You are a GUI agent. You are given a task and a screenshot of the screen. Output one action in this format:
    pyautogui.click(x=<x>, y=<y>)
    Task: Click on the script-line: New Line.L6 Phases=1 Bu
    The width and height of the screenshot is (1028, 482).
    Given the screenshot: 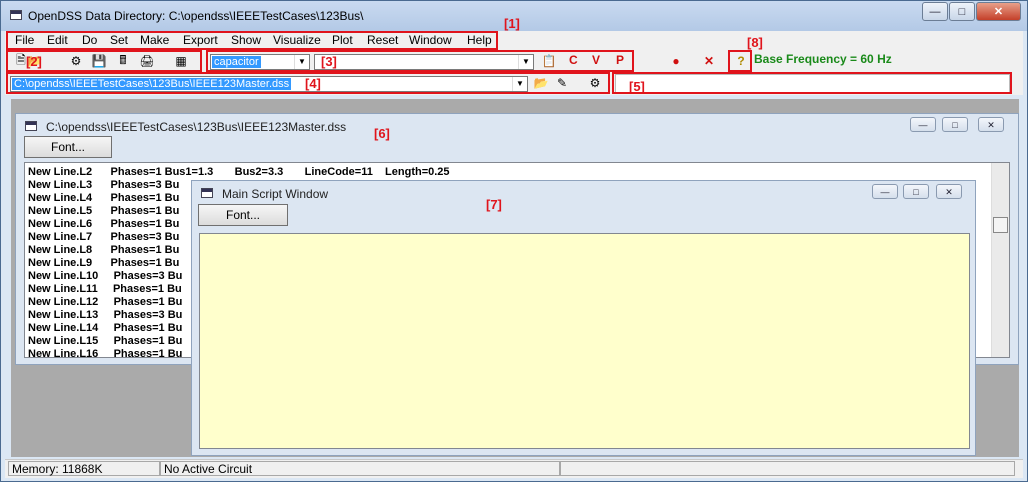 What is the action you would take?
    pyautogui.click(x=104, y=224)
    